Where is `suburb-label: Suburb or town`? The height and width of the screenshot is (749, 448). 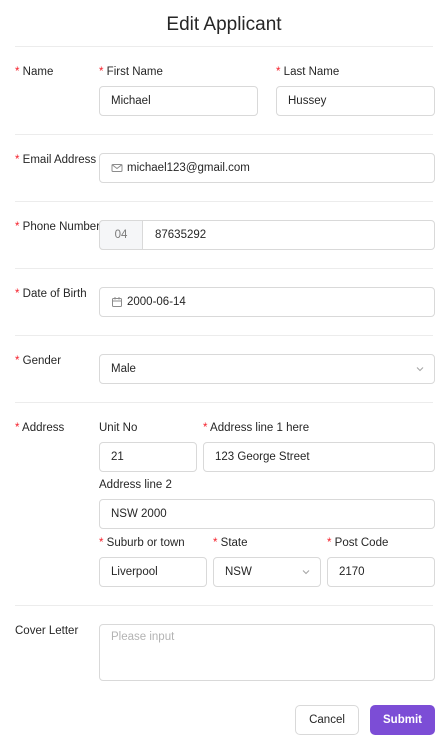 suburb-label: Suburb or town is located at coordinates (142, 543).